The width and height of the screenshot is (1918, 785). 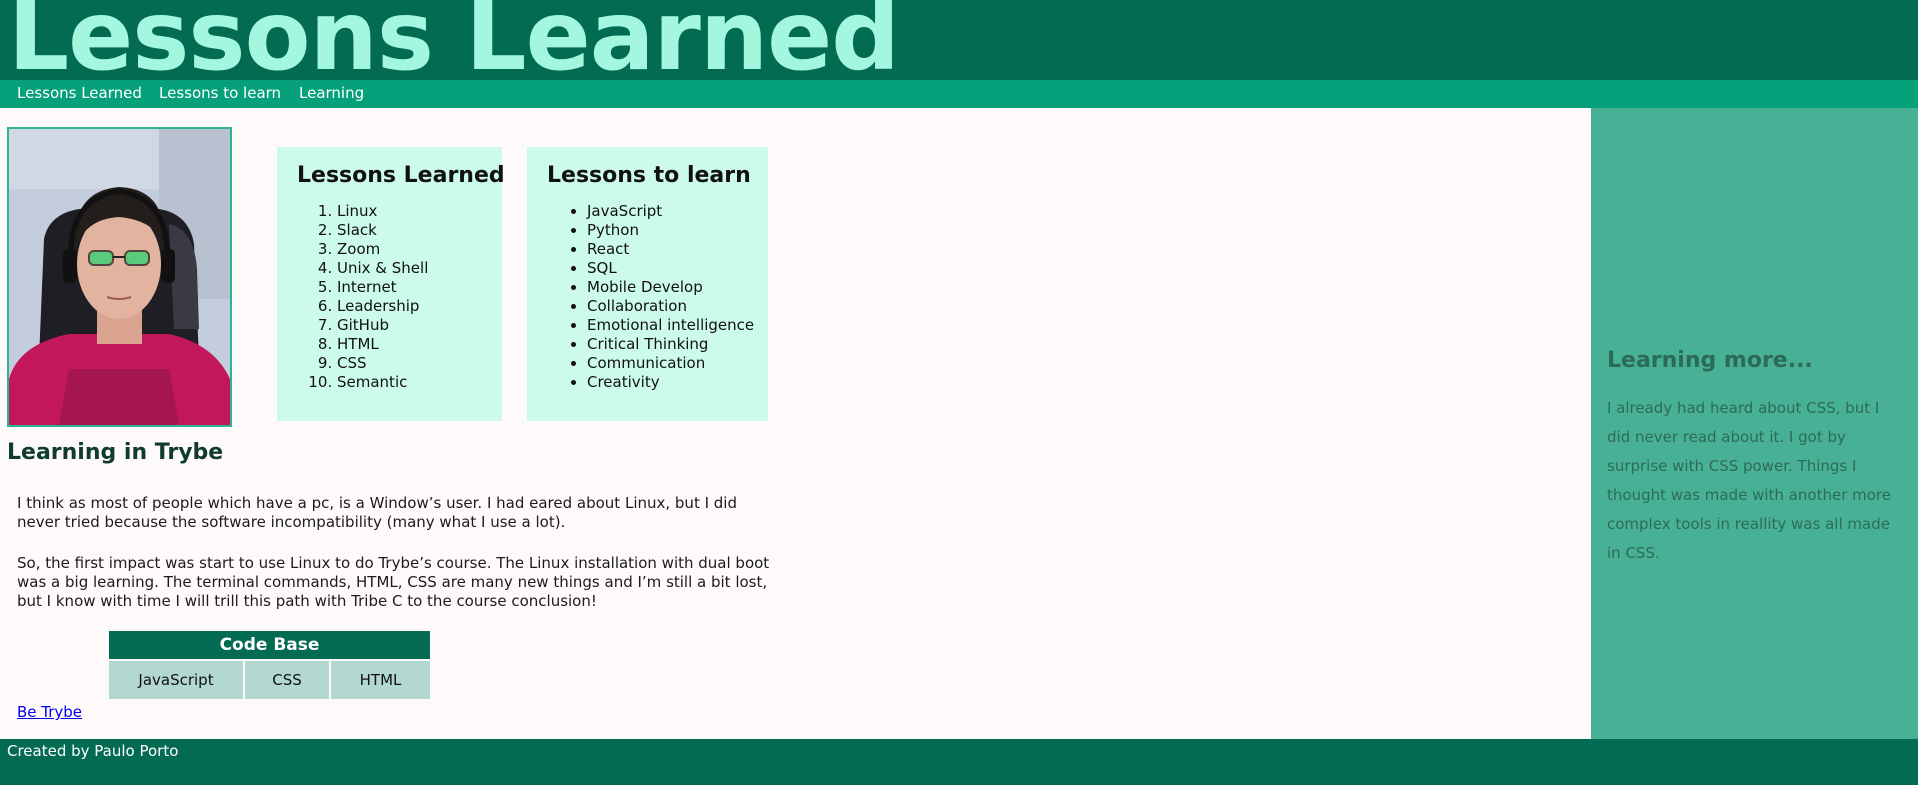 What do you see at coordinates (409, 382) in the screenshot?
I see `list-item: Semantic` at bounding box center [409, 382].